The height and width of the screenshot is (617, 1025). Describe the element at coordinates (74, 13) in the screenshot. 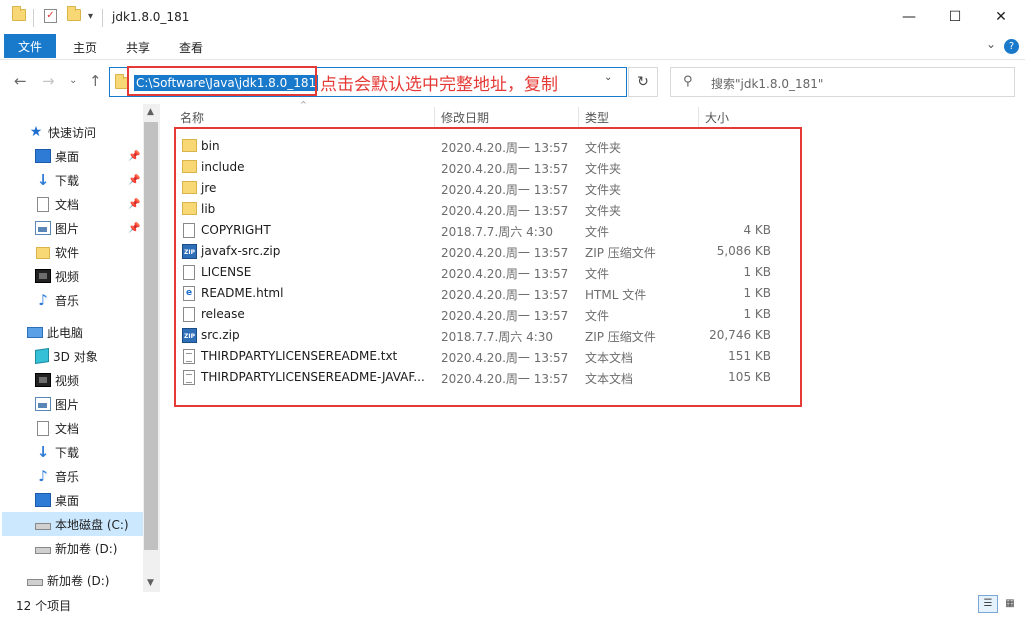

I see `new-folder-icon` at that location.